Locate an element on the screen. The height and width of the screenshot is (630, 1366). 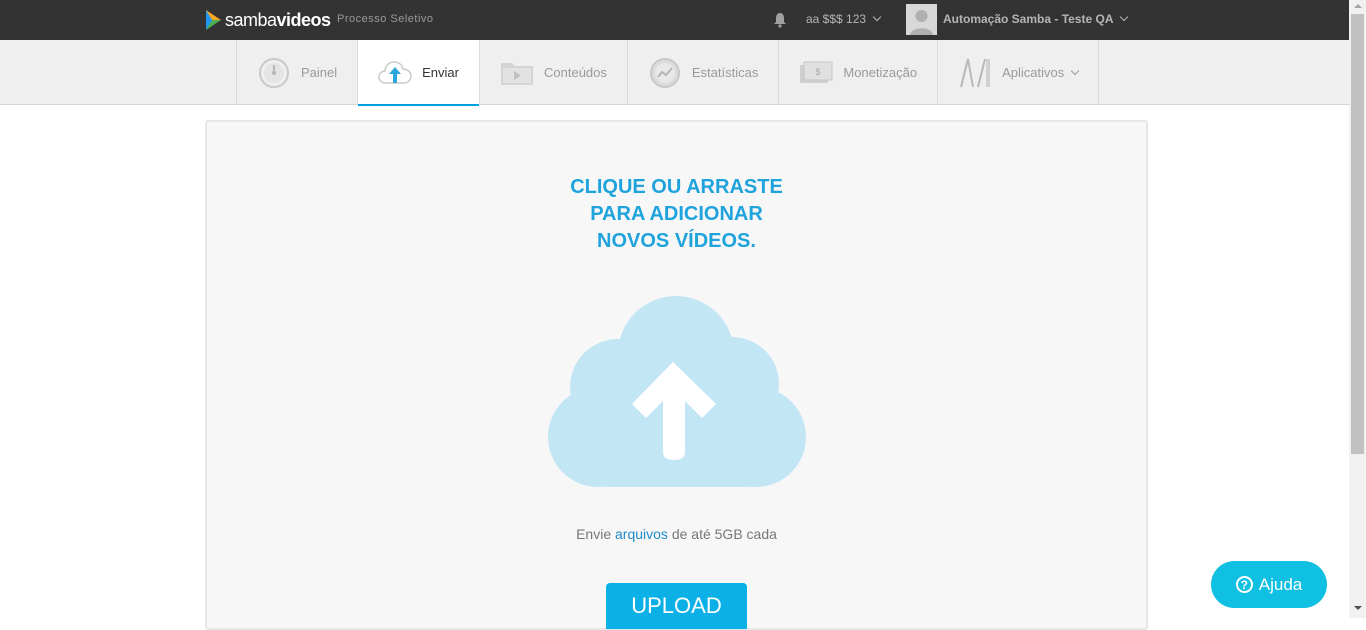
vertical-scrollbar is located at coordinates (1357, 309).